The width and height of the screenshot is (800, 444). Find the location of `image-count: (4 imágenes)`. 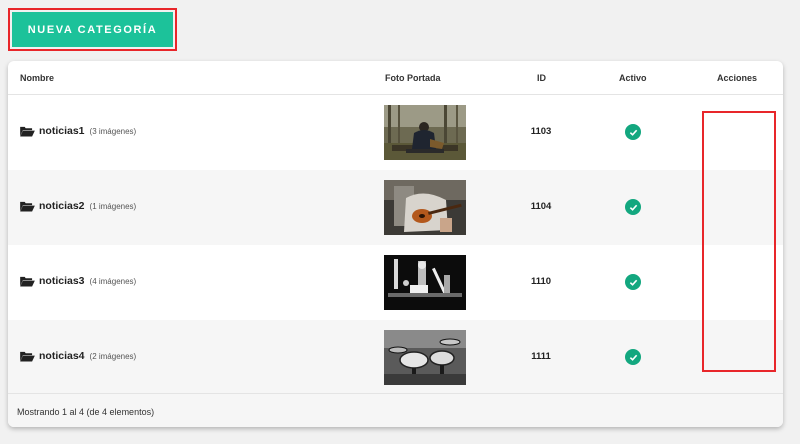

image-count: (4 imágenes) is located at coordinates (113, 281).